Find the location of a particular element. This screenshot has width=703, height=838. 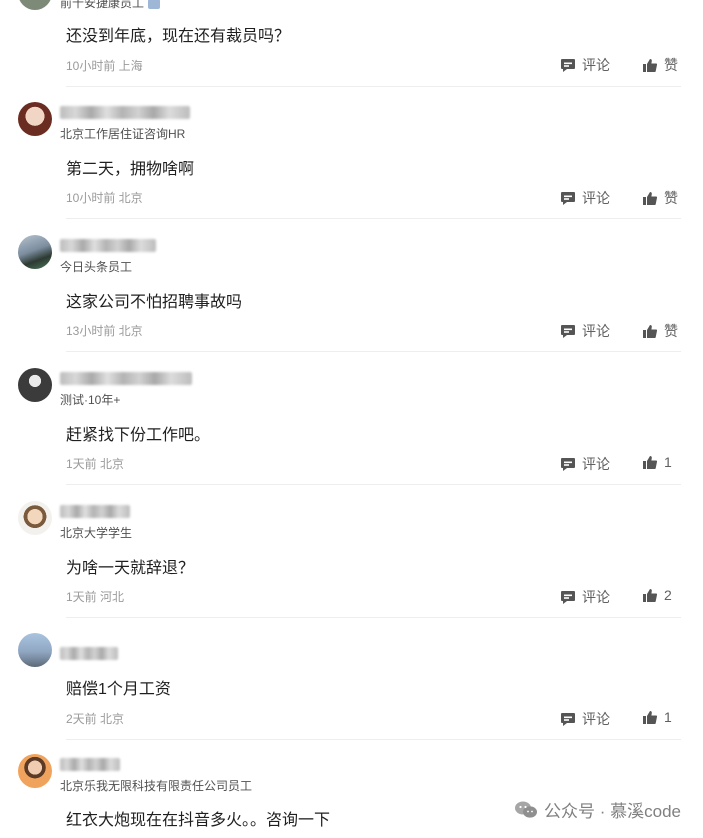

wechat-icon is located at coordinates (526, 809).